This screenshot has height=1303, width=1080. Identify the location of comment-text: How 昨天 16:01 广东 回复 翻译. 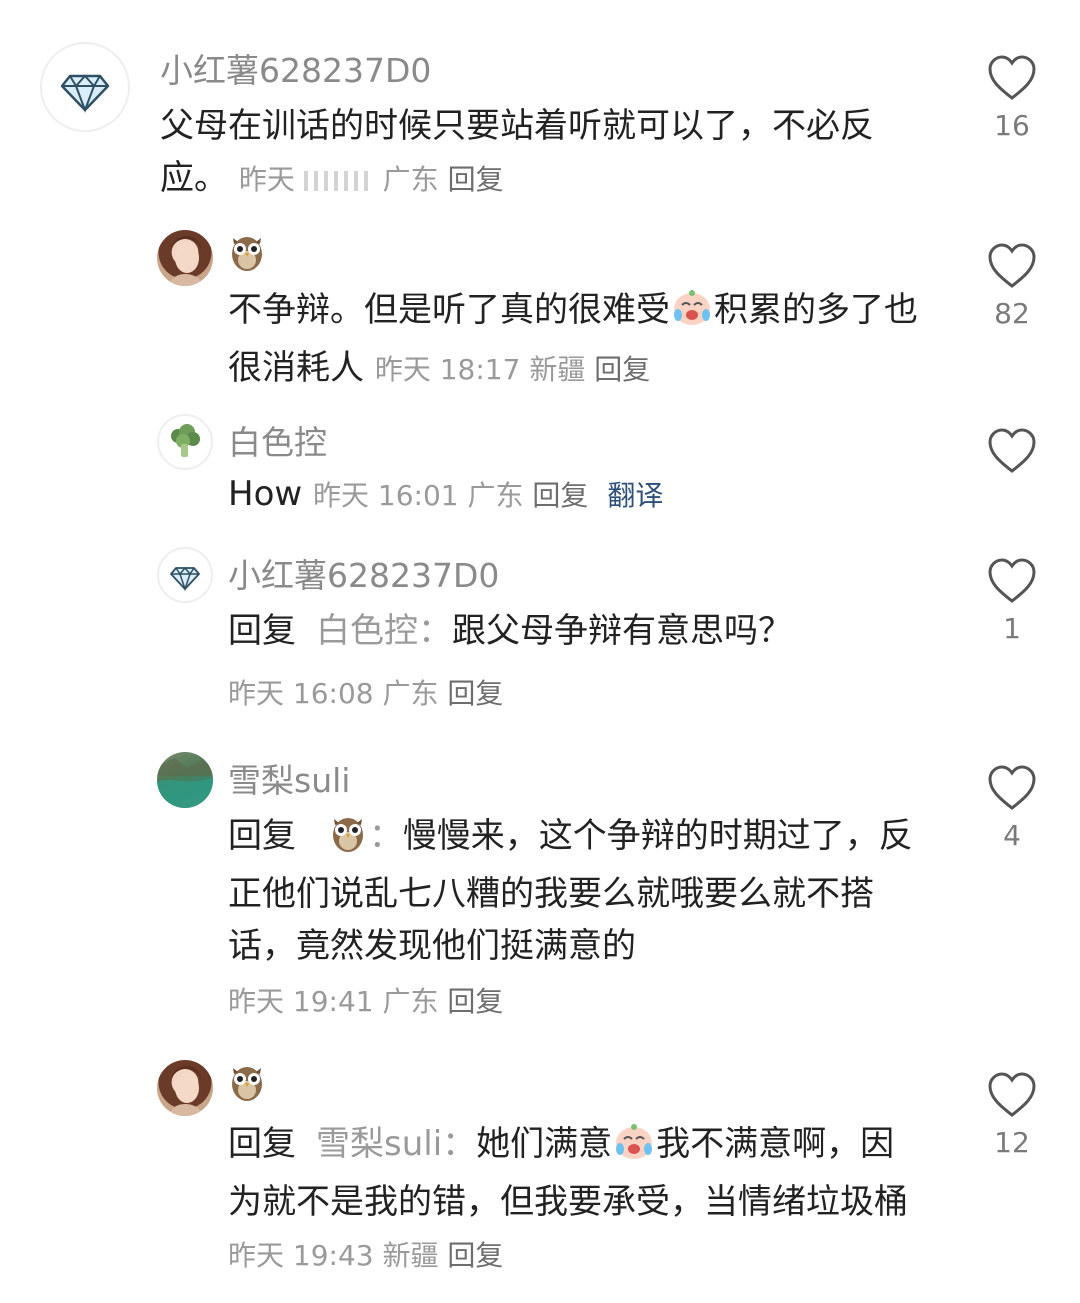
(578, 495).